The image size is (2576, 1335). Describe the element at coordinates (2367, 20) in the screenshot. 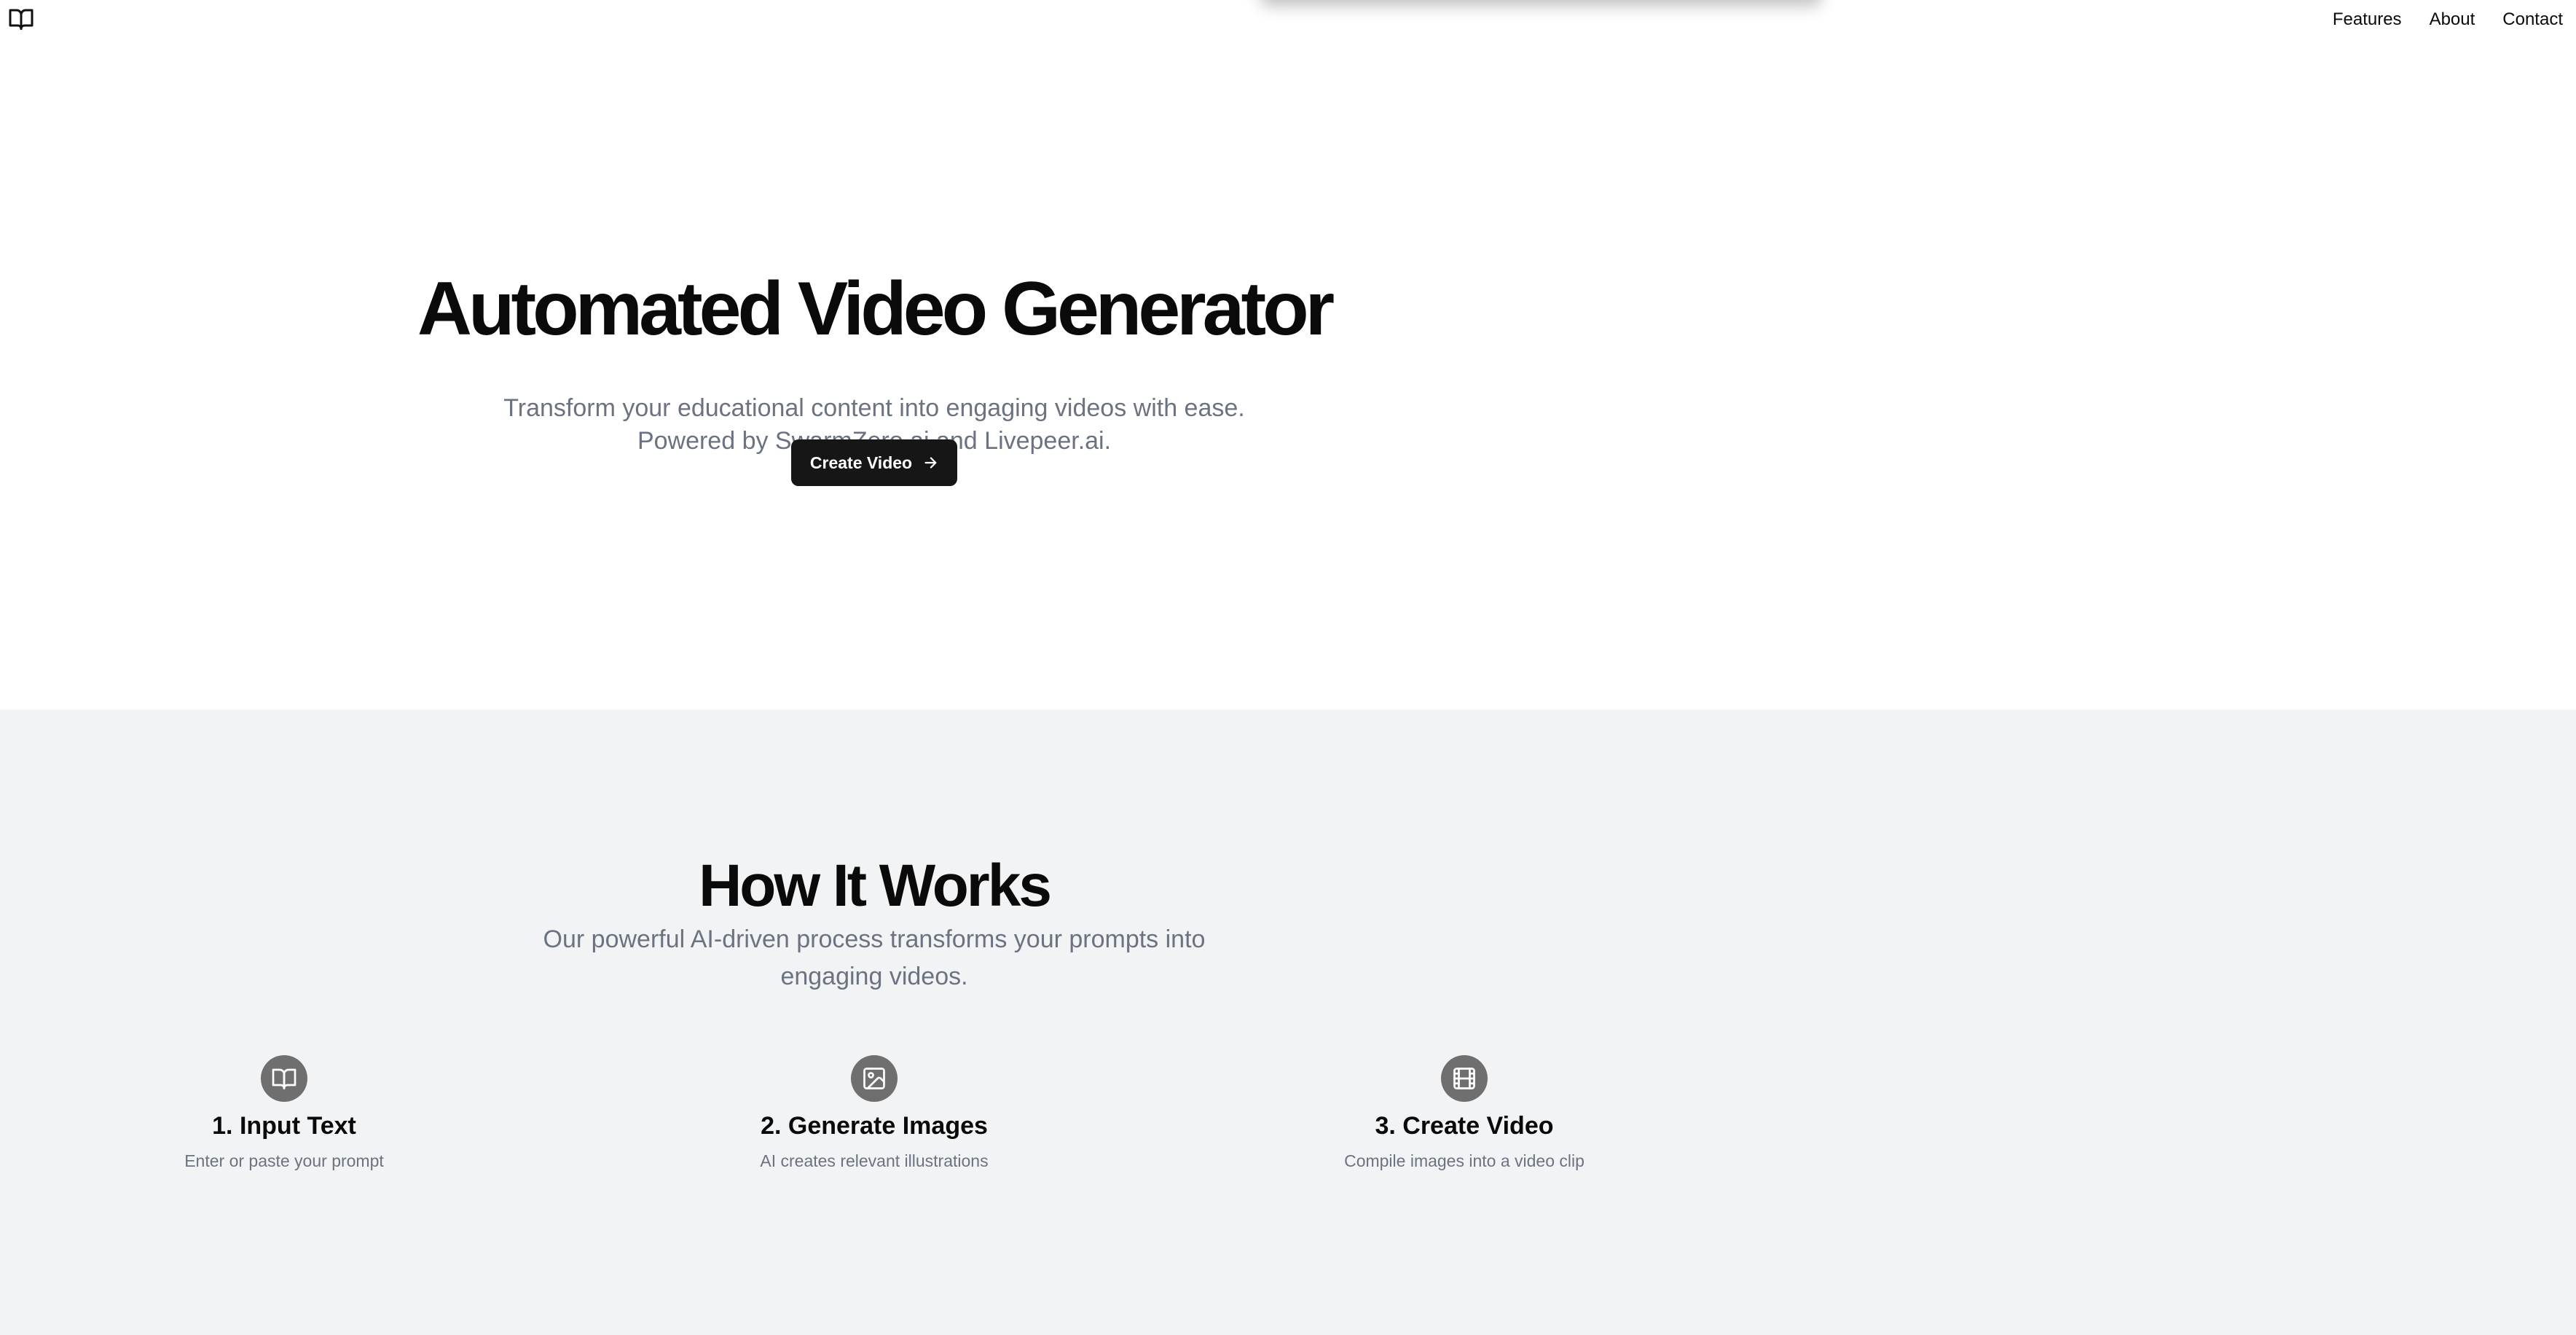

I see `nav-link-features: Features` at that location.